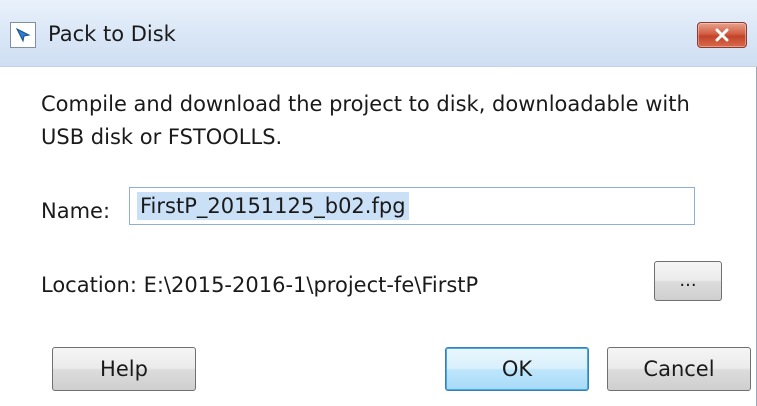 This screenshot has width=757, height=406. What do you see at coordinates (517, 369) in the screenshot?
I see `ok-button: OK` at bounding box center [517, 369].